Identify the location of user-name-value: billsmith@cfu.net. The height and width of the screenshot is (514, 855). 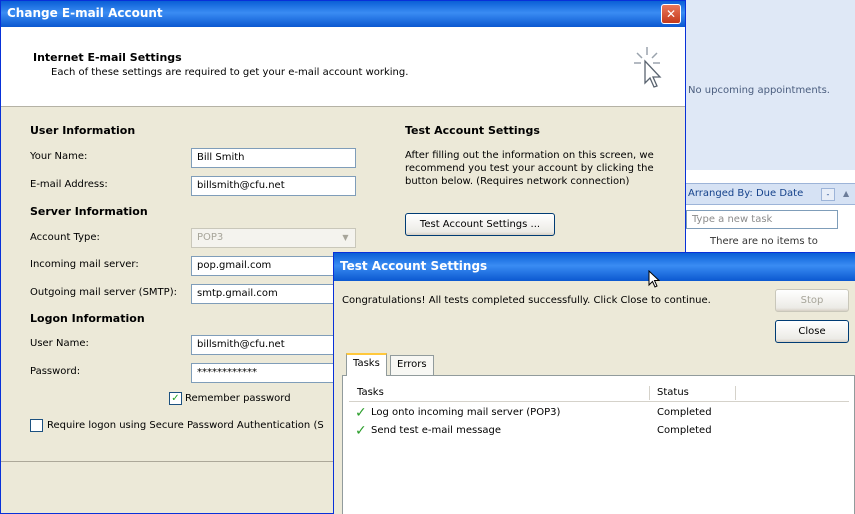
(241, 344).